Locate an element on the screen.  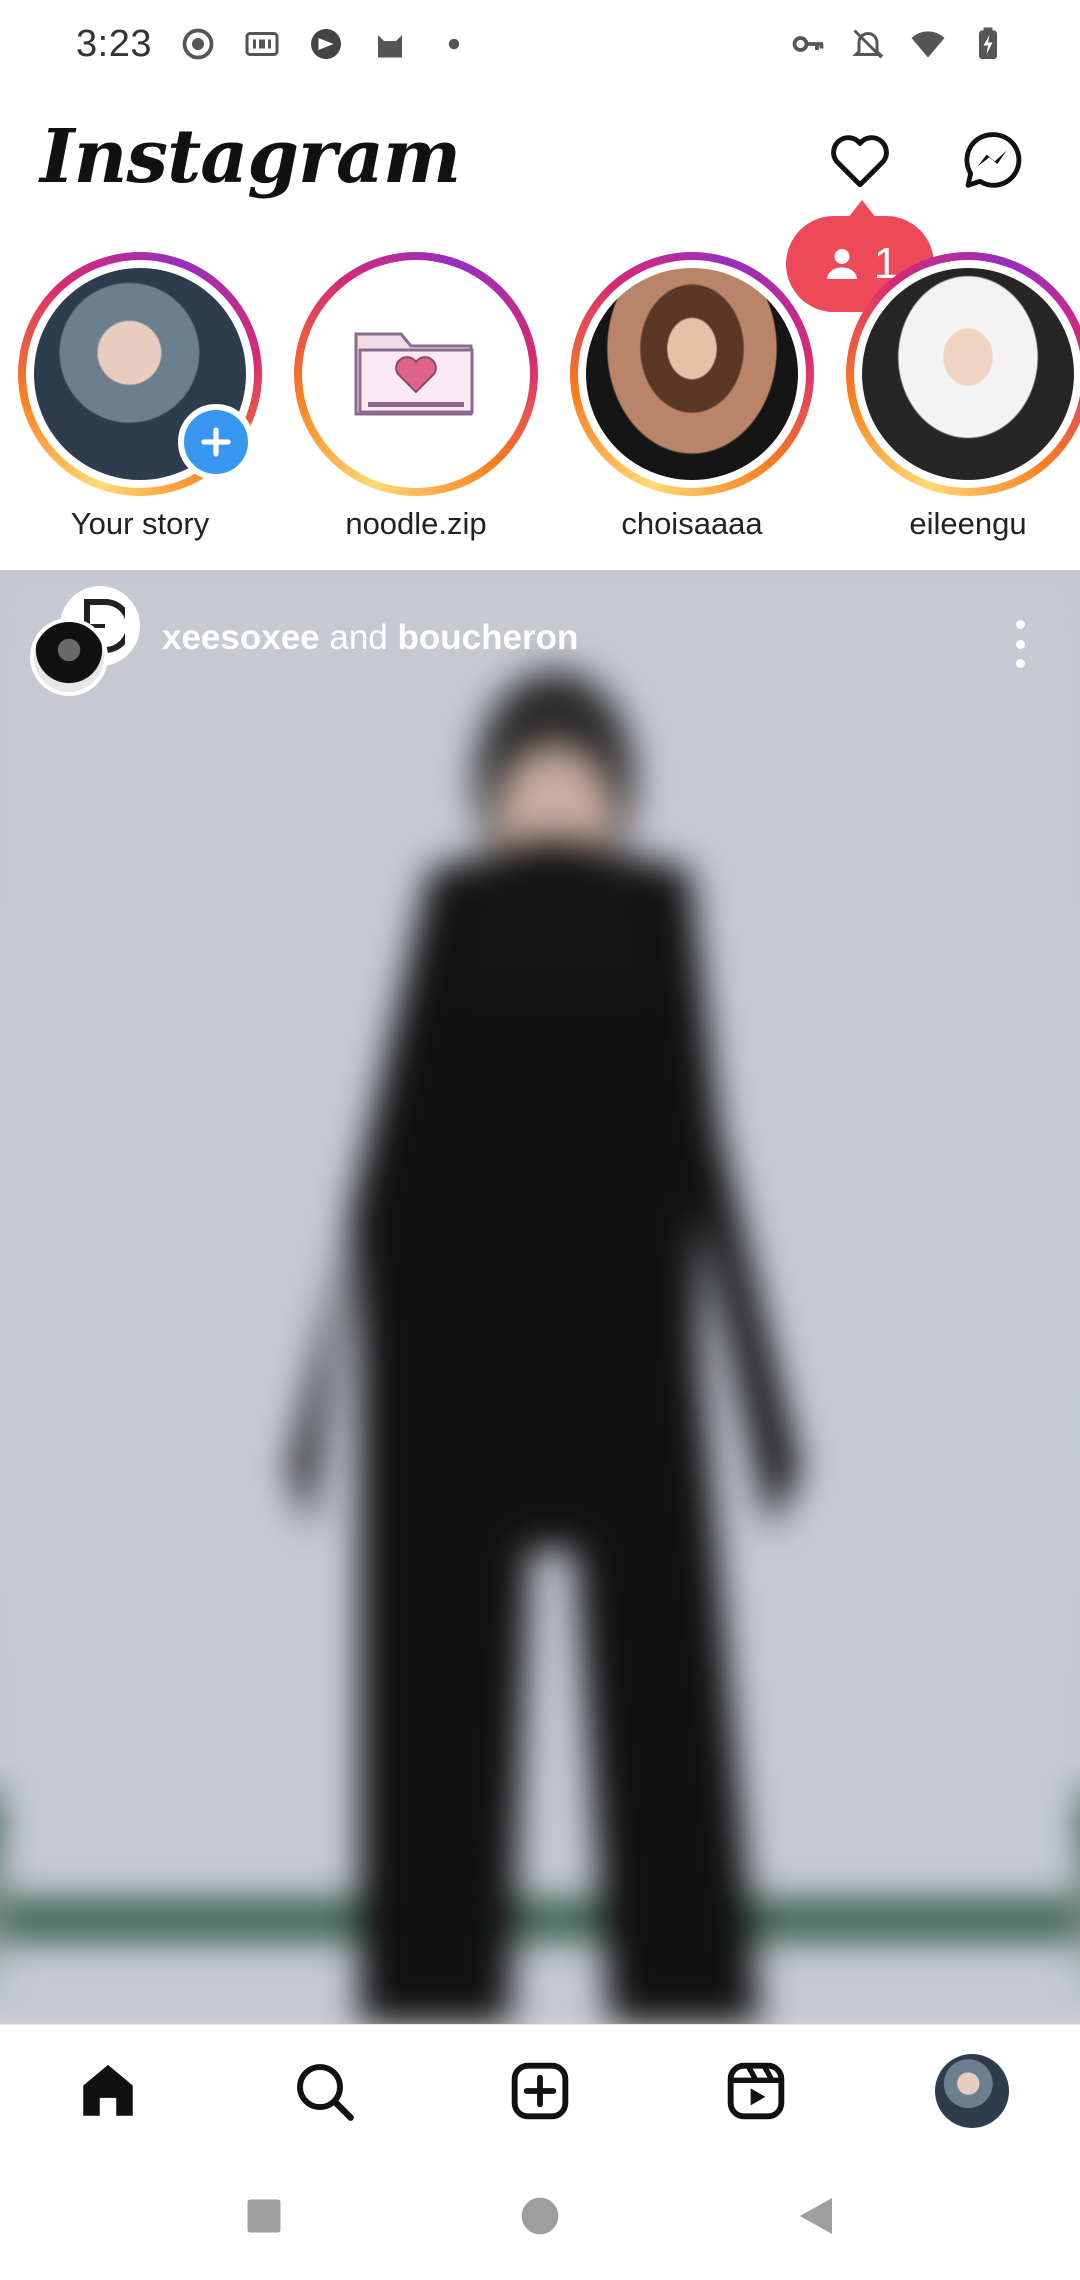
back-button is located at coordinates (816, 2216).